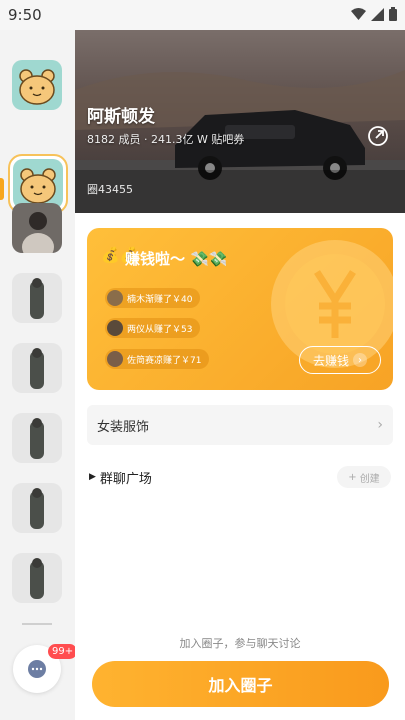 The image size is (405, 720). I want to click on join-hint: 加入圈子，参与聊天讨论, so click(240, 643).